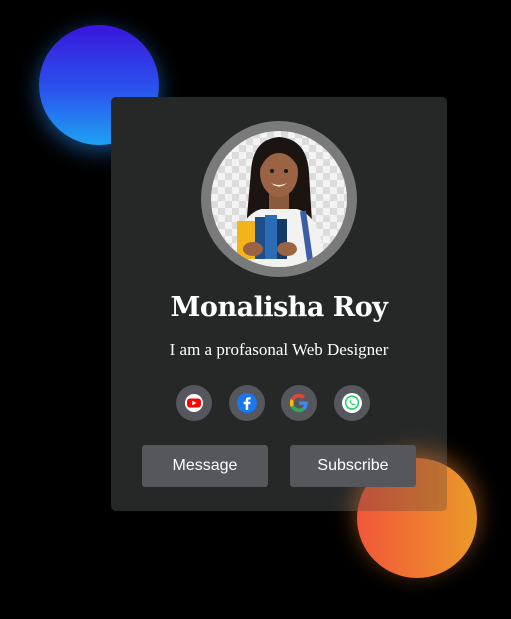  I want to click on youtube-link, so click(194, 403).